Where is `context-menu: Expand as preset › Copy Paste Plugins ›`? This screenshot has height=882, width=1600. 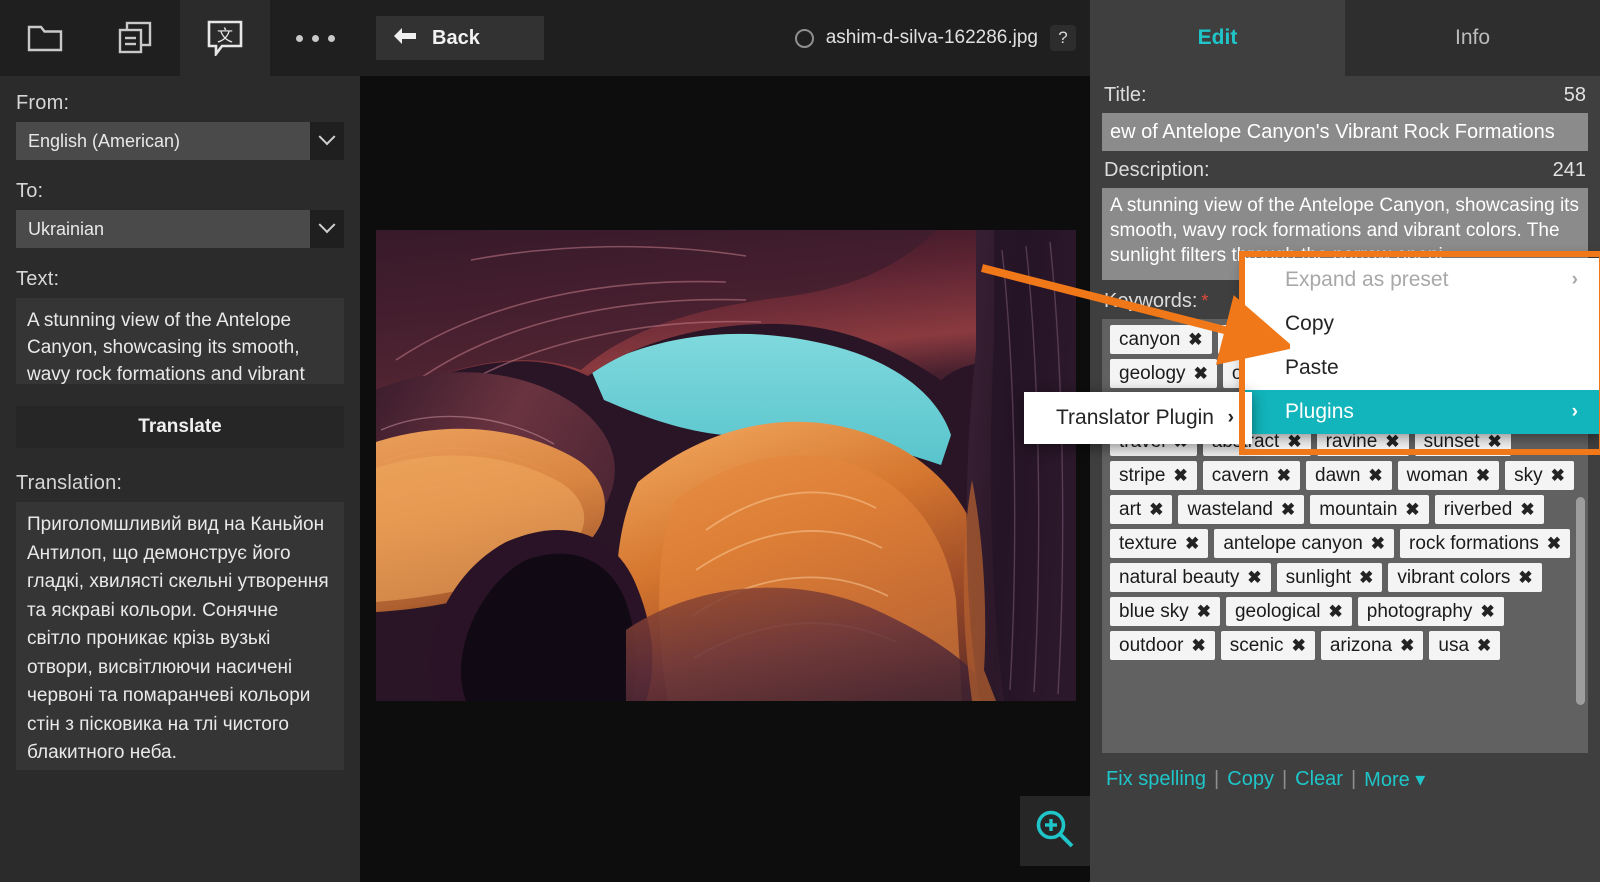 context-menu: Expand as preset › Copy Paste Plugins › is located at coordinates (1422, 346).